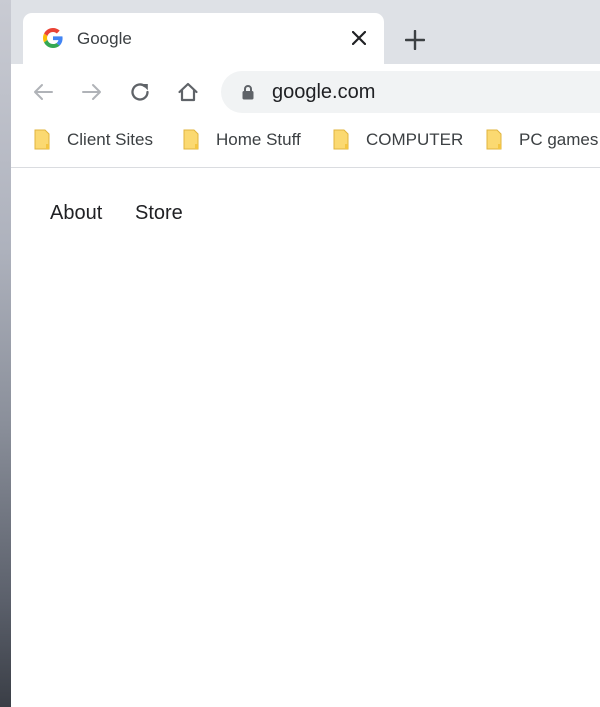  I want to click on address-bar: google.com, so click(410, 92).